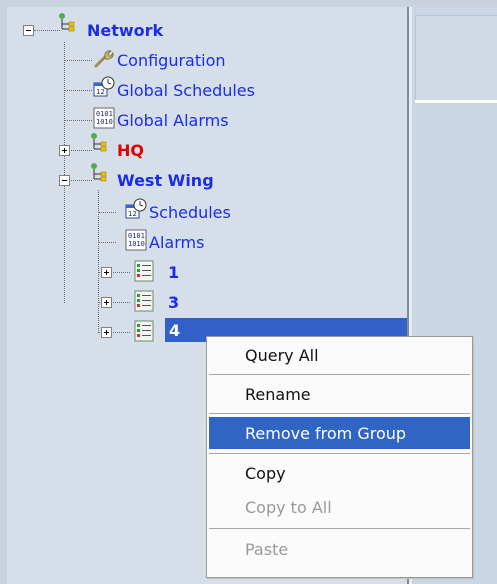 The height and width of the screenshot is (584, 497). What do you see at coordinates (267, 549) in the screenshot?
I see `menu-item-label: Paste` at bounding box center [267, 549].